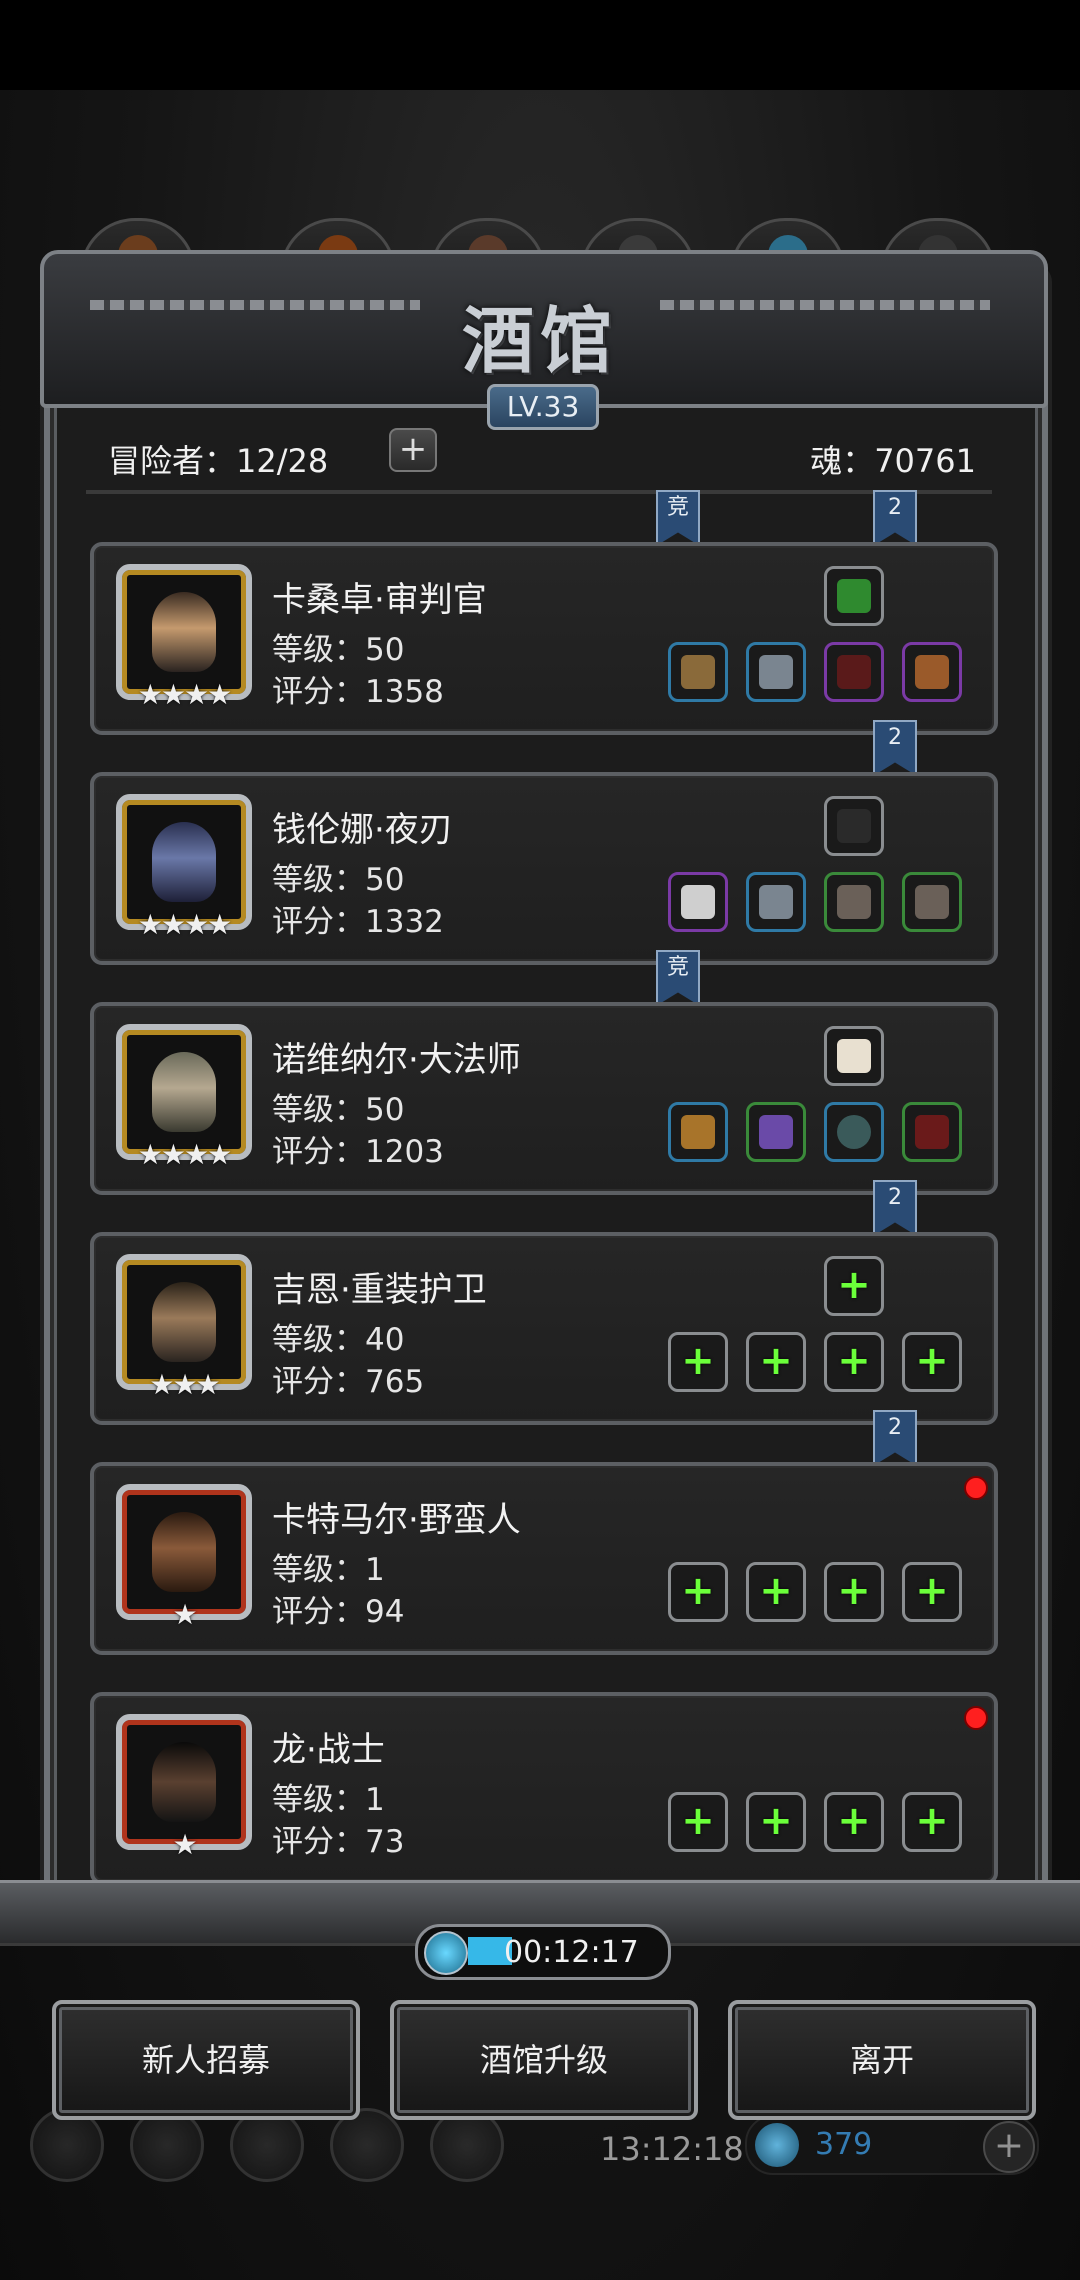 This screenshot has height=2280, width=1080. I want to click on refresh-timer: 00:12:17, so click(543, 1952).